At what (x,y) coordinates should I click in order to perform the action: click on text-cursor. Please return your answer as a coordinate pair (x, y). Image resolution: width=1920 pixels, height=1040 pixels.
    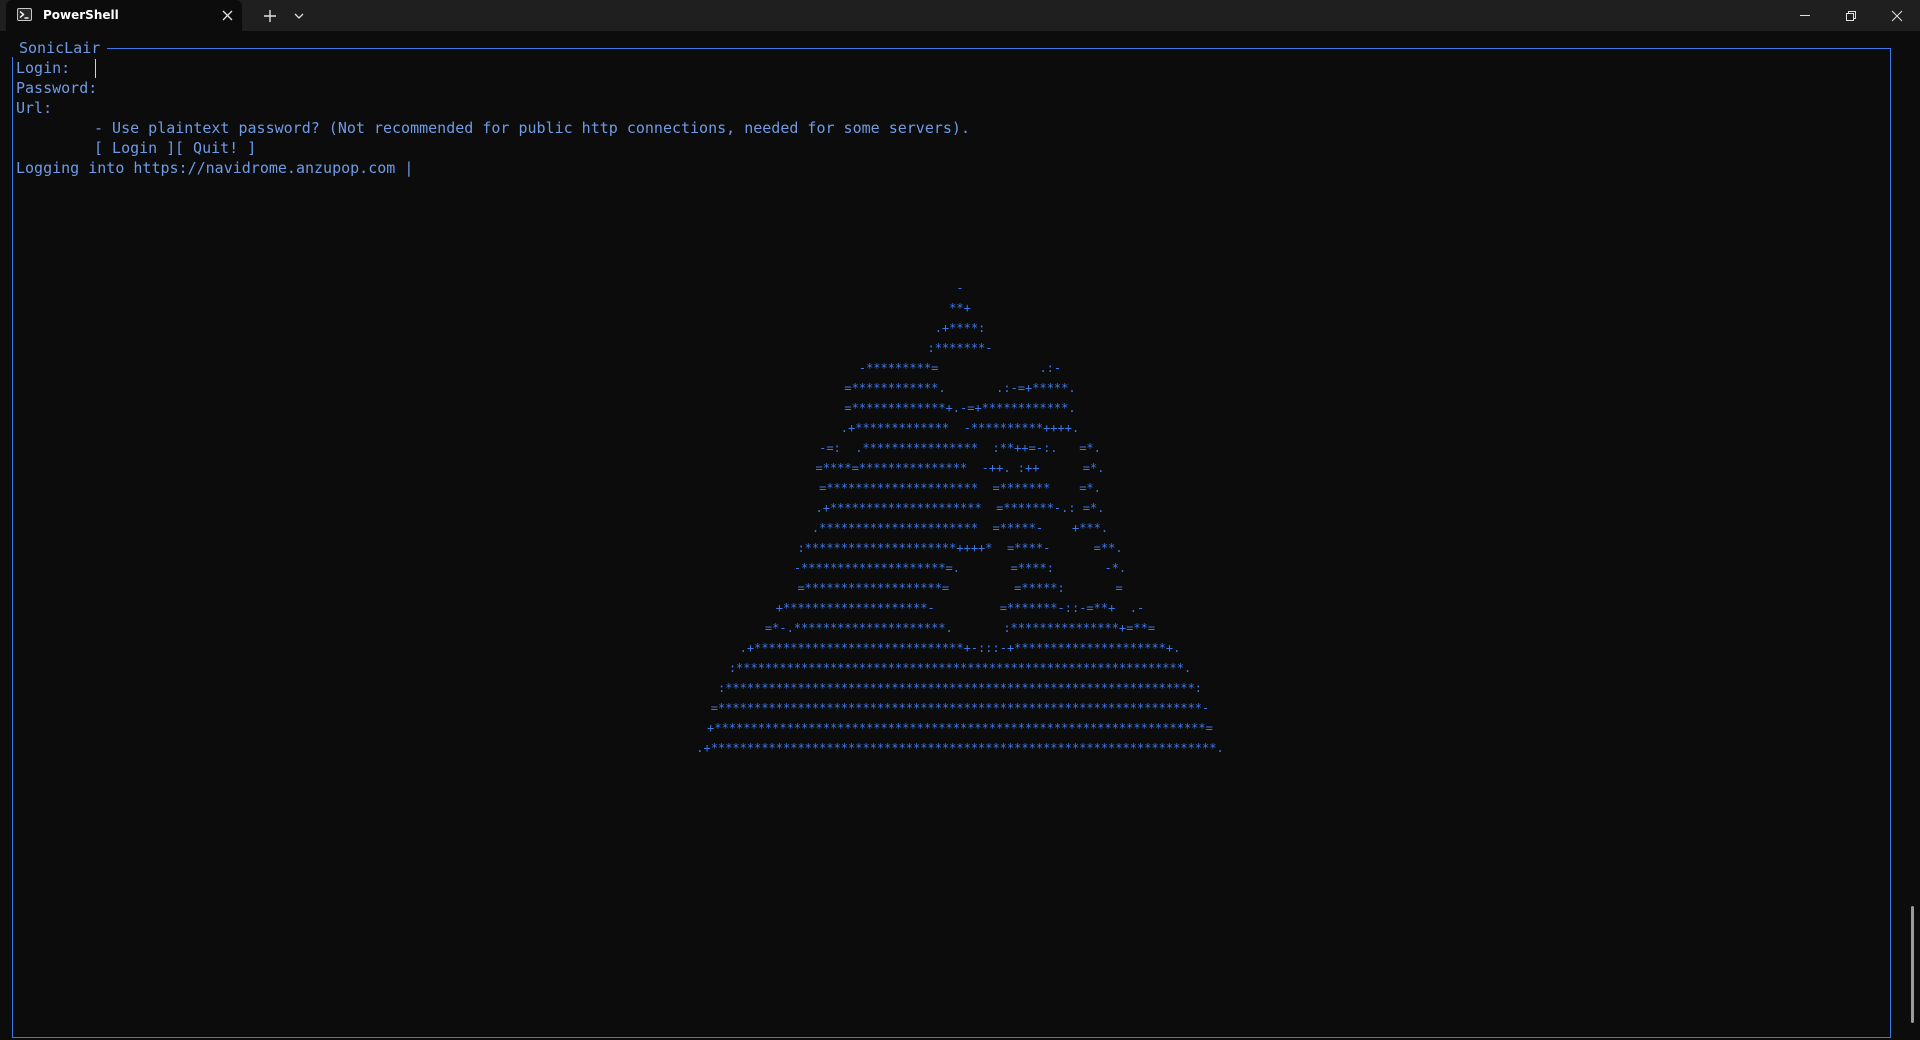
    Looking at the image, I should click on (95, 68).